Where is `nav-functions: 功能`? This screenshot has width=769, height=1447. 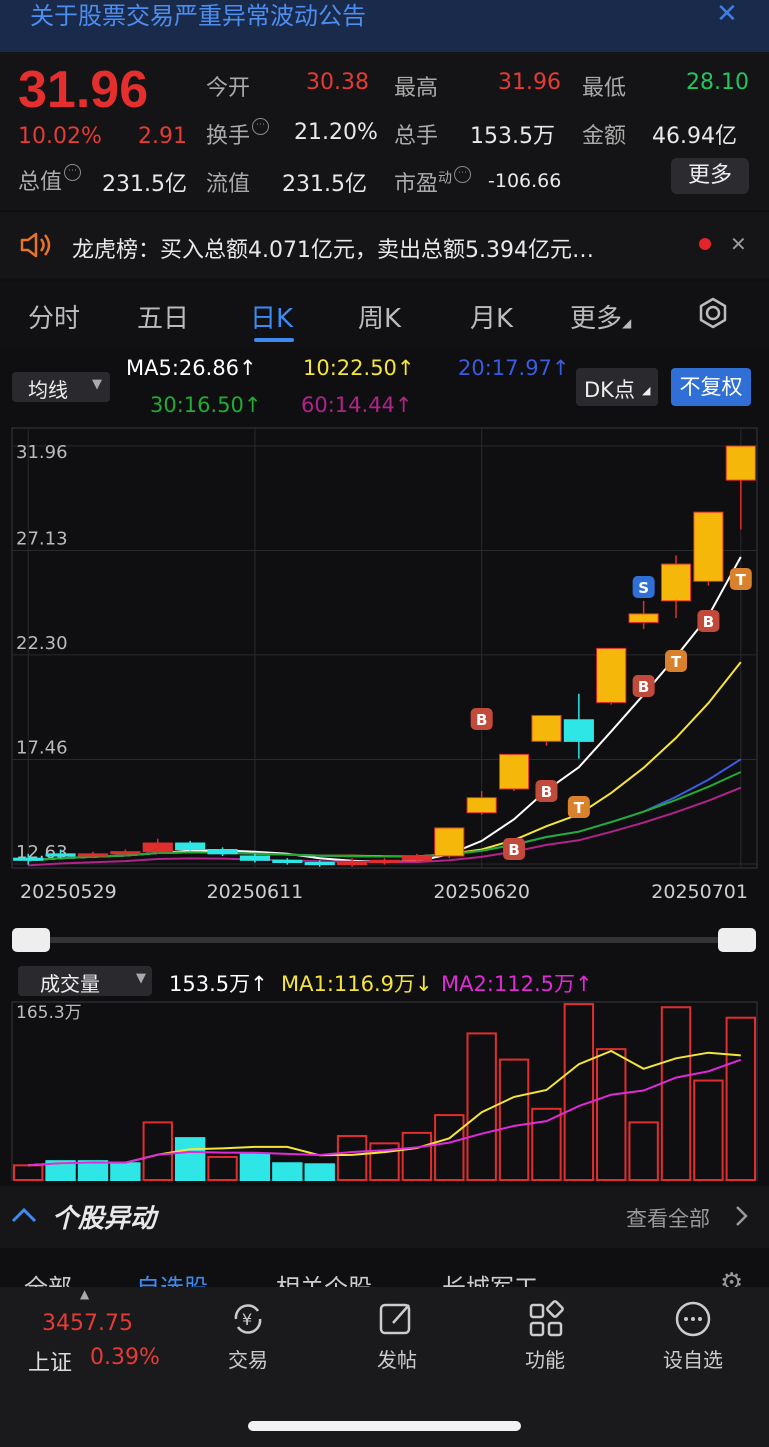 nav-functions: 功能 is located at coordinates (545, 1336).